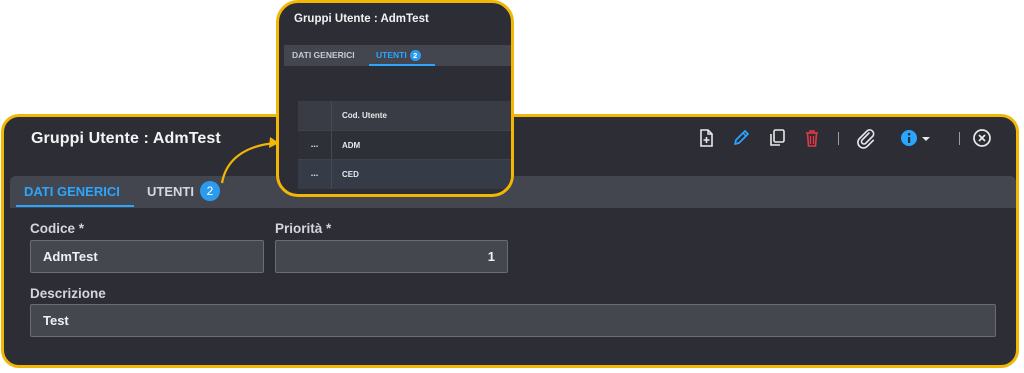  What do you see at coordinates (777, 138) in the screenshot?
I see `copy-icon` at bounding box center [777, 138].